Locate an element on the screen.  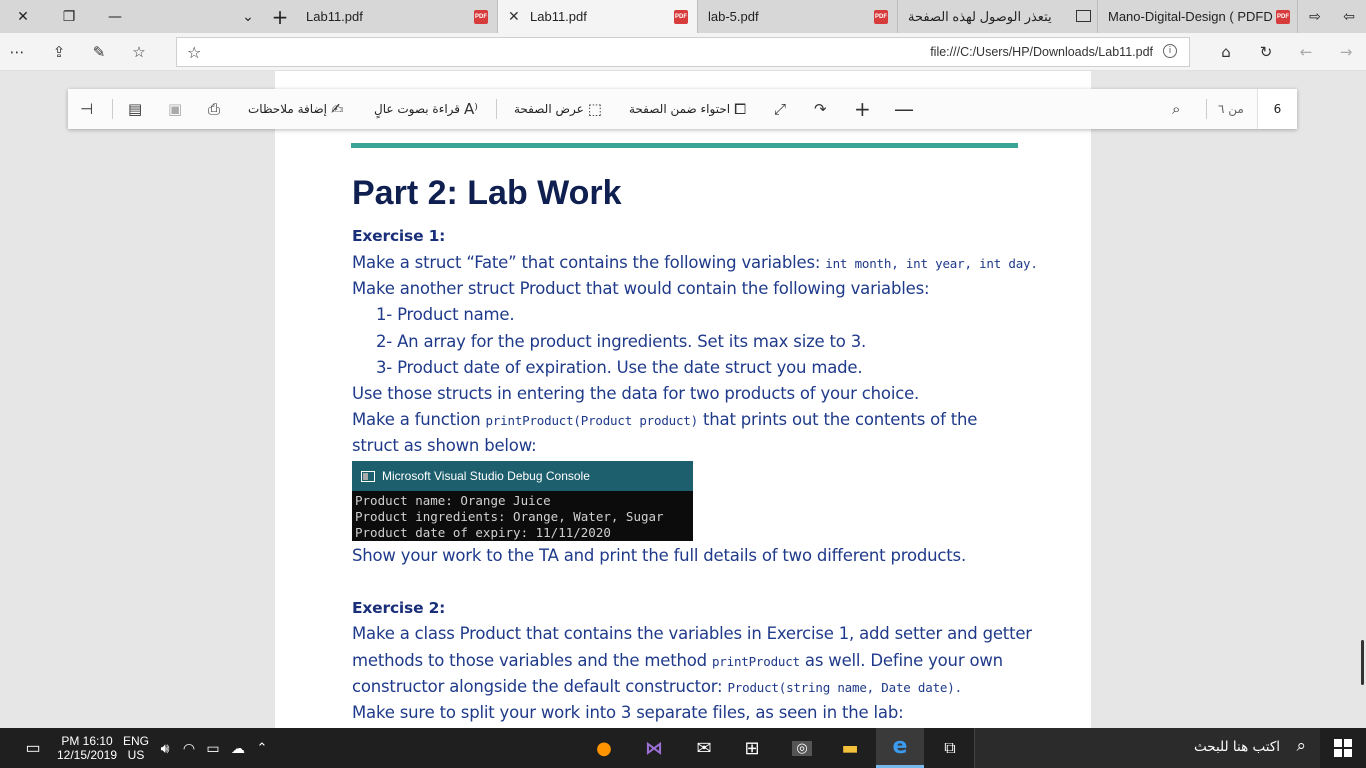
share-icon: ⇪ is located at coordinates (59, 52).